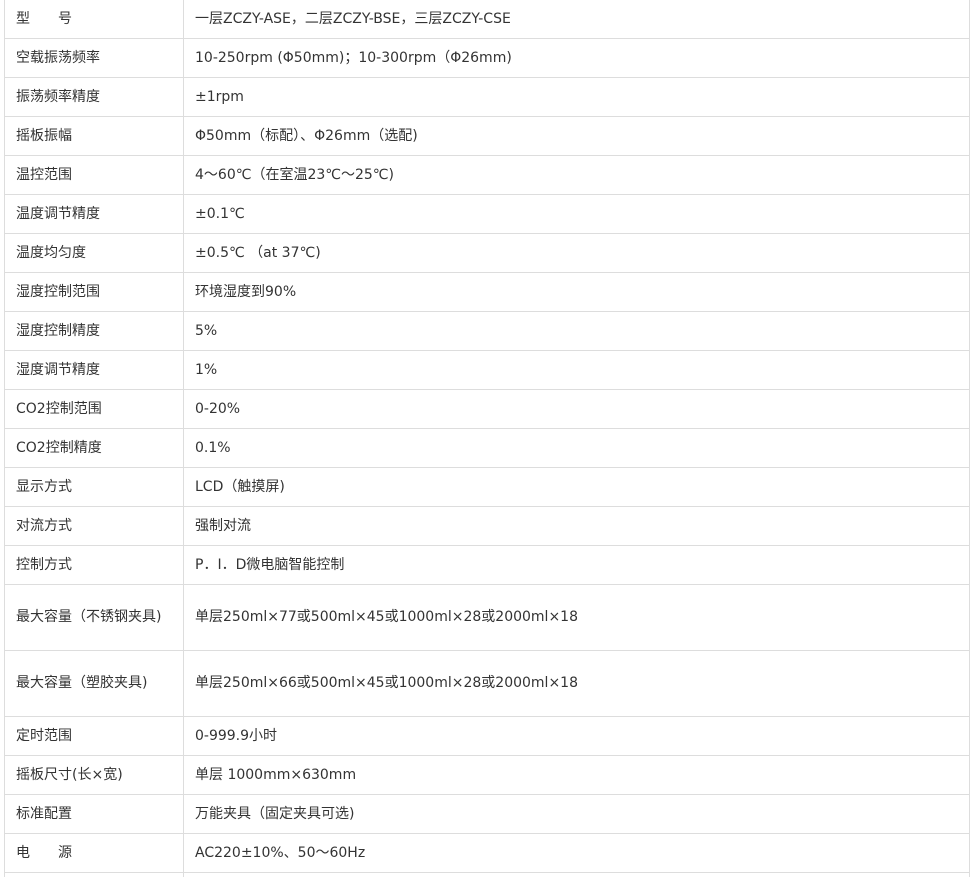 The image size is (972, 879). I want to click on spec-row-control-method: 控制方式 P．I．D微电脑智能控制, so click(487, 565).